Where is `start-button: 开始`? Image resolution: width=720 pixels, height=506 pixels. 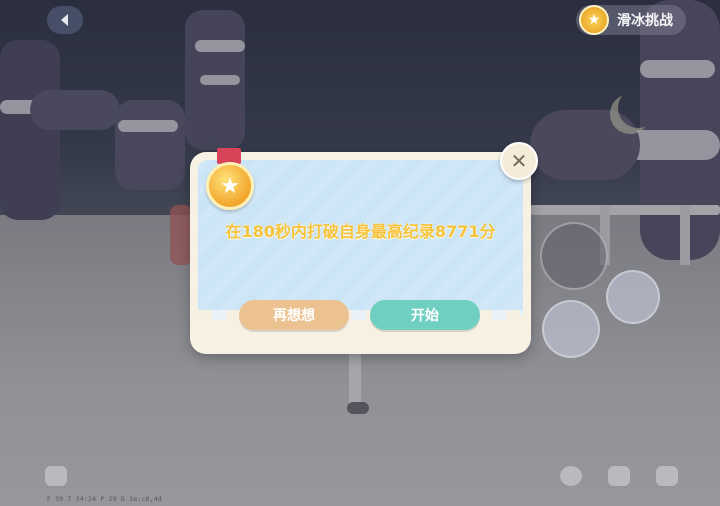 start-button: 开始 is located at coordinates (425, 315).